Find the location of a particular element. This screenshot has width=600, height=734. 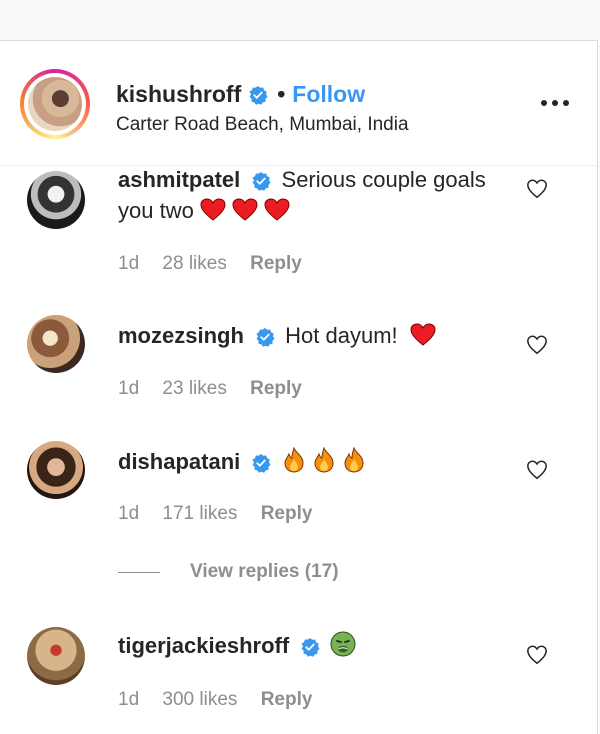

comment-age: 1d is located at coordinates (128, 699).